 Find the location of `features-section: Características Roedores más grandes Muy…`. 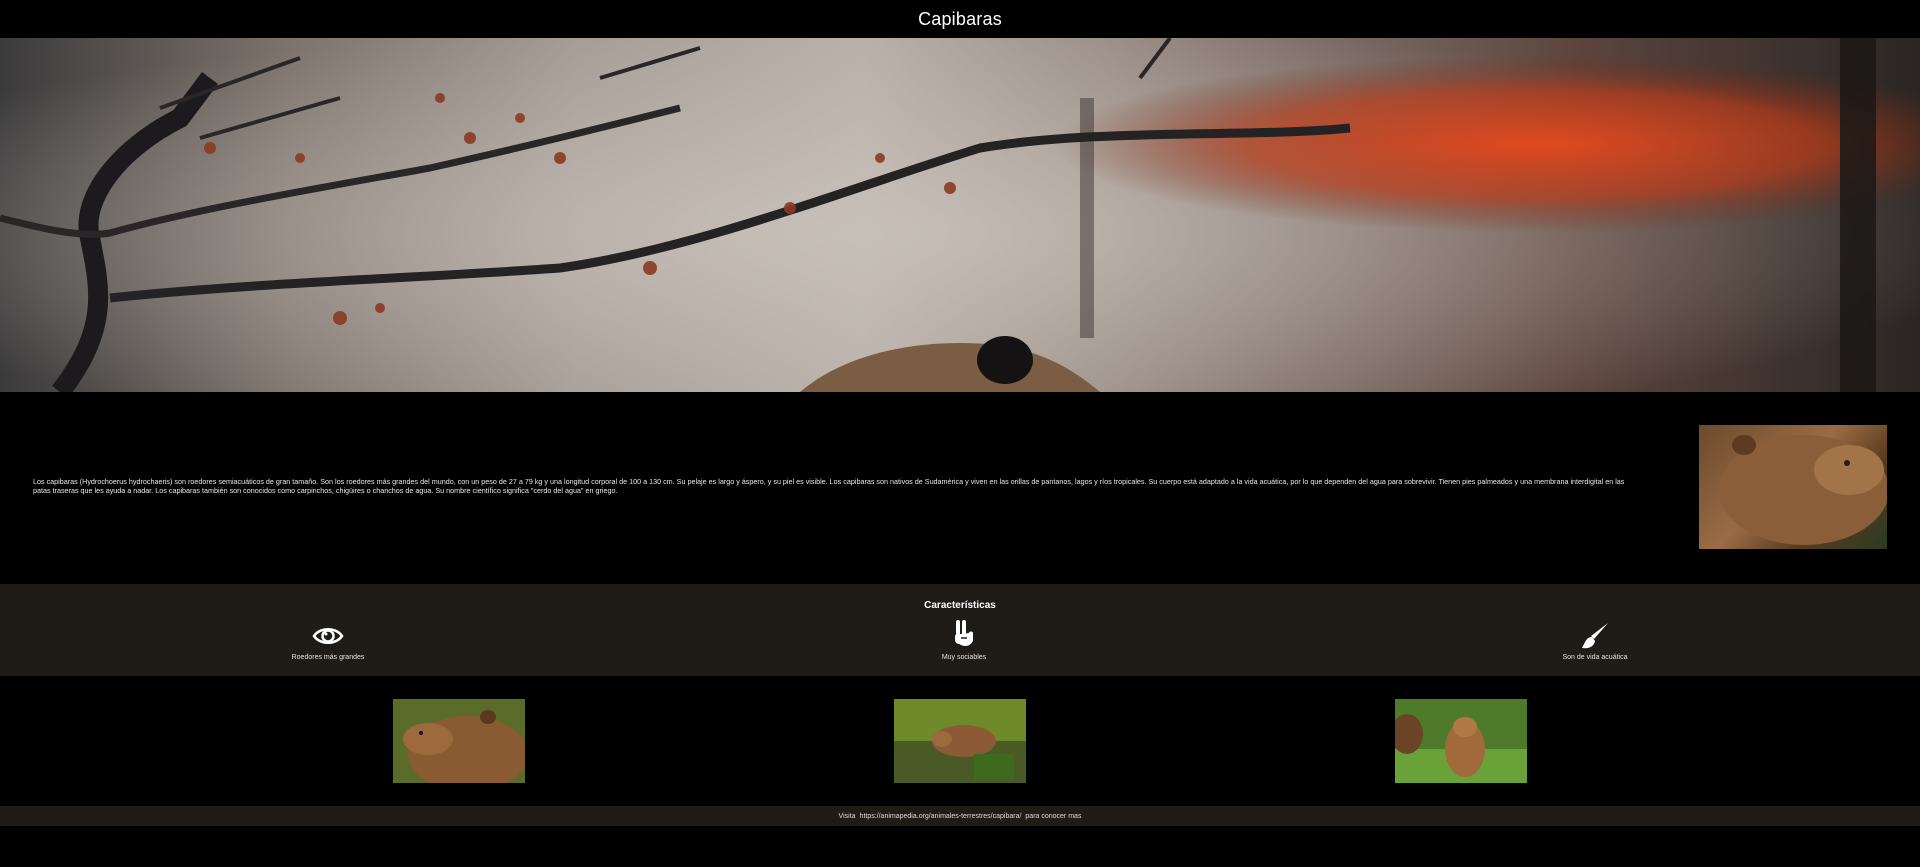

features-section: Características Roedores más grandes Muy… is located at coordinates (960, 630).